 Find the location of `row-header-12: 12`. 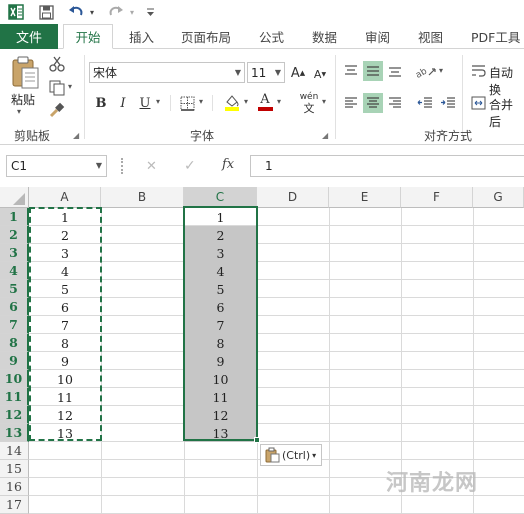

row-header-12: 12 is located at coordinates (14, 415).